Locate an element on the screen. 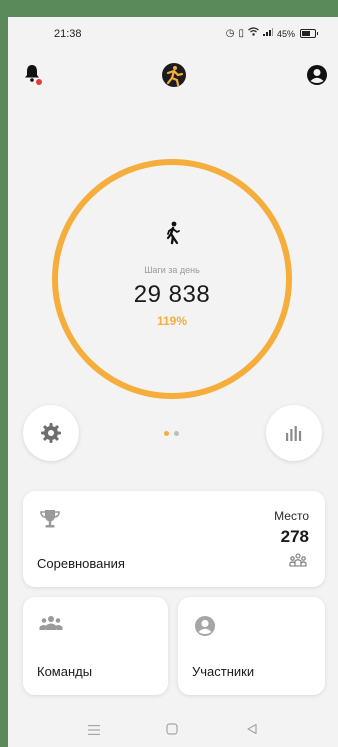  trophy-icon is located at coordinates (50, 519).